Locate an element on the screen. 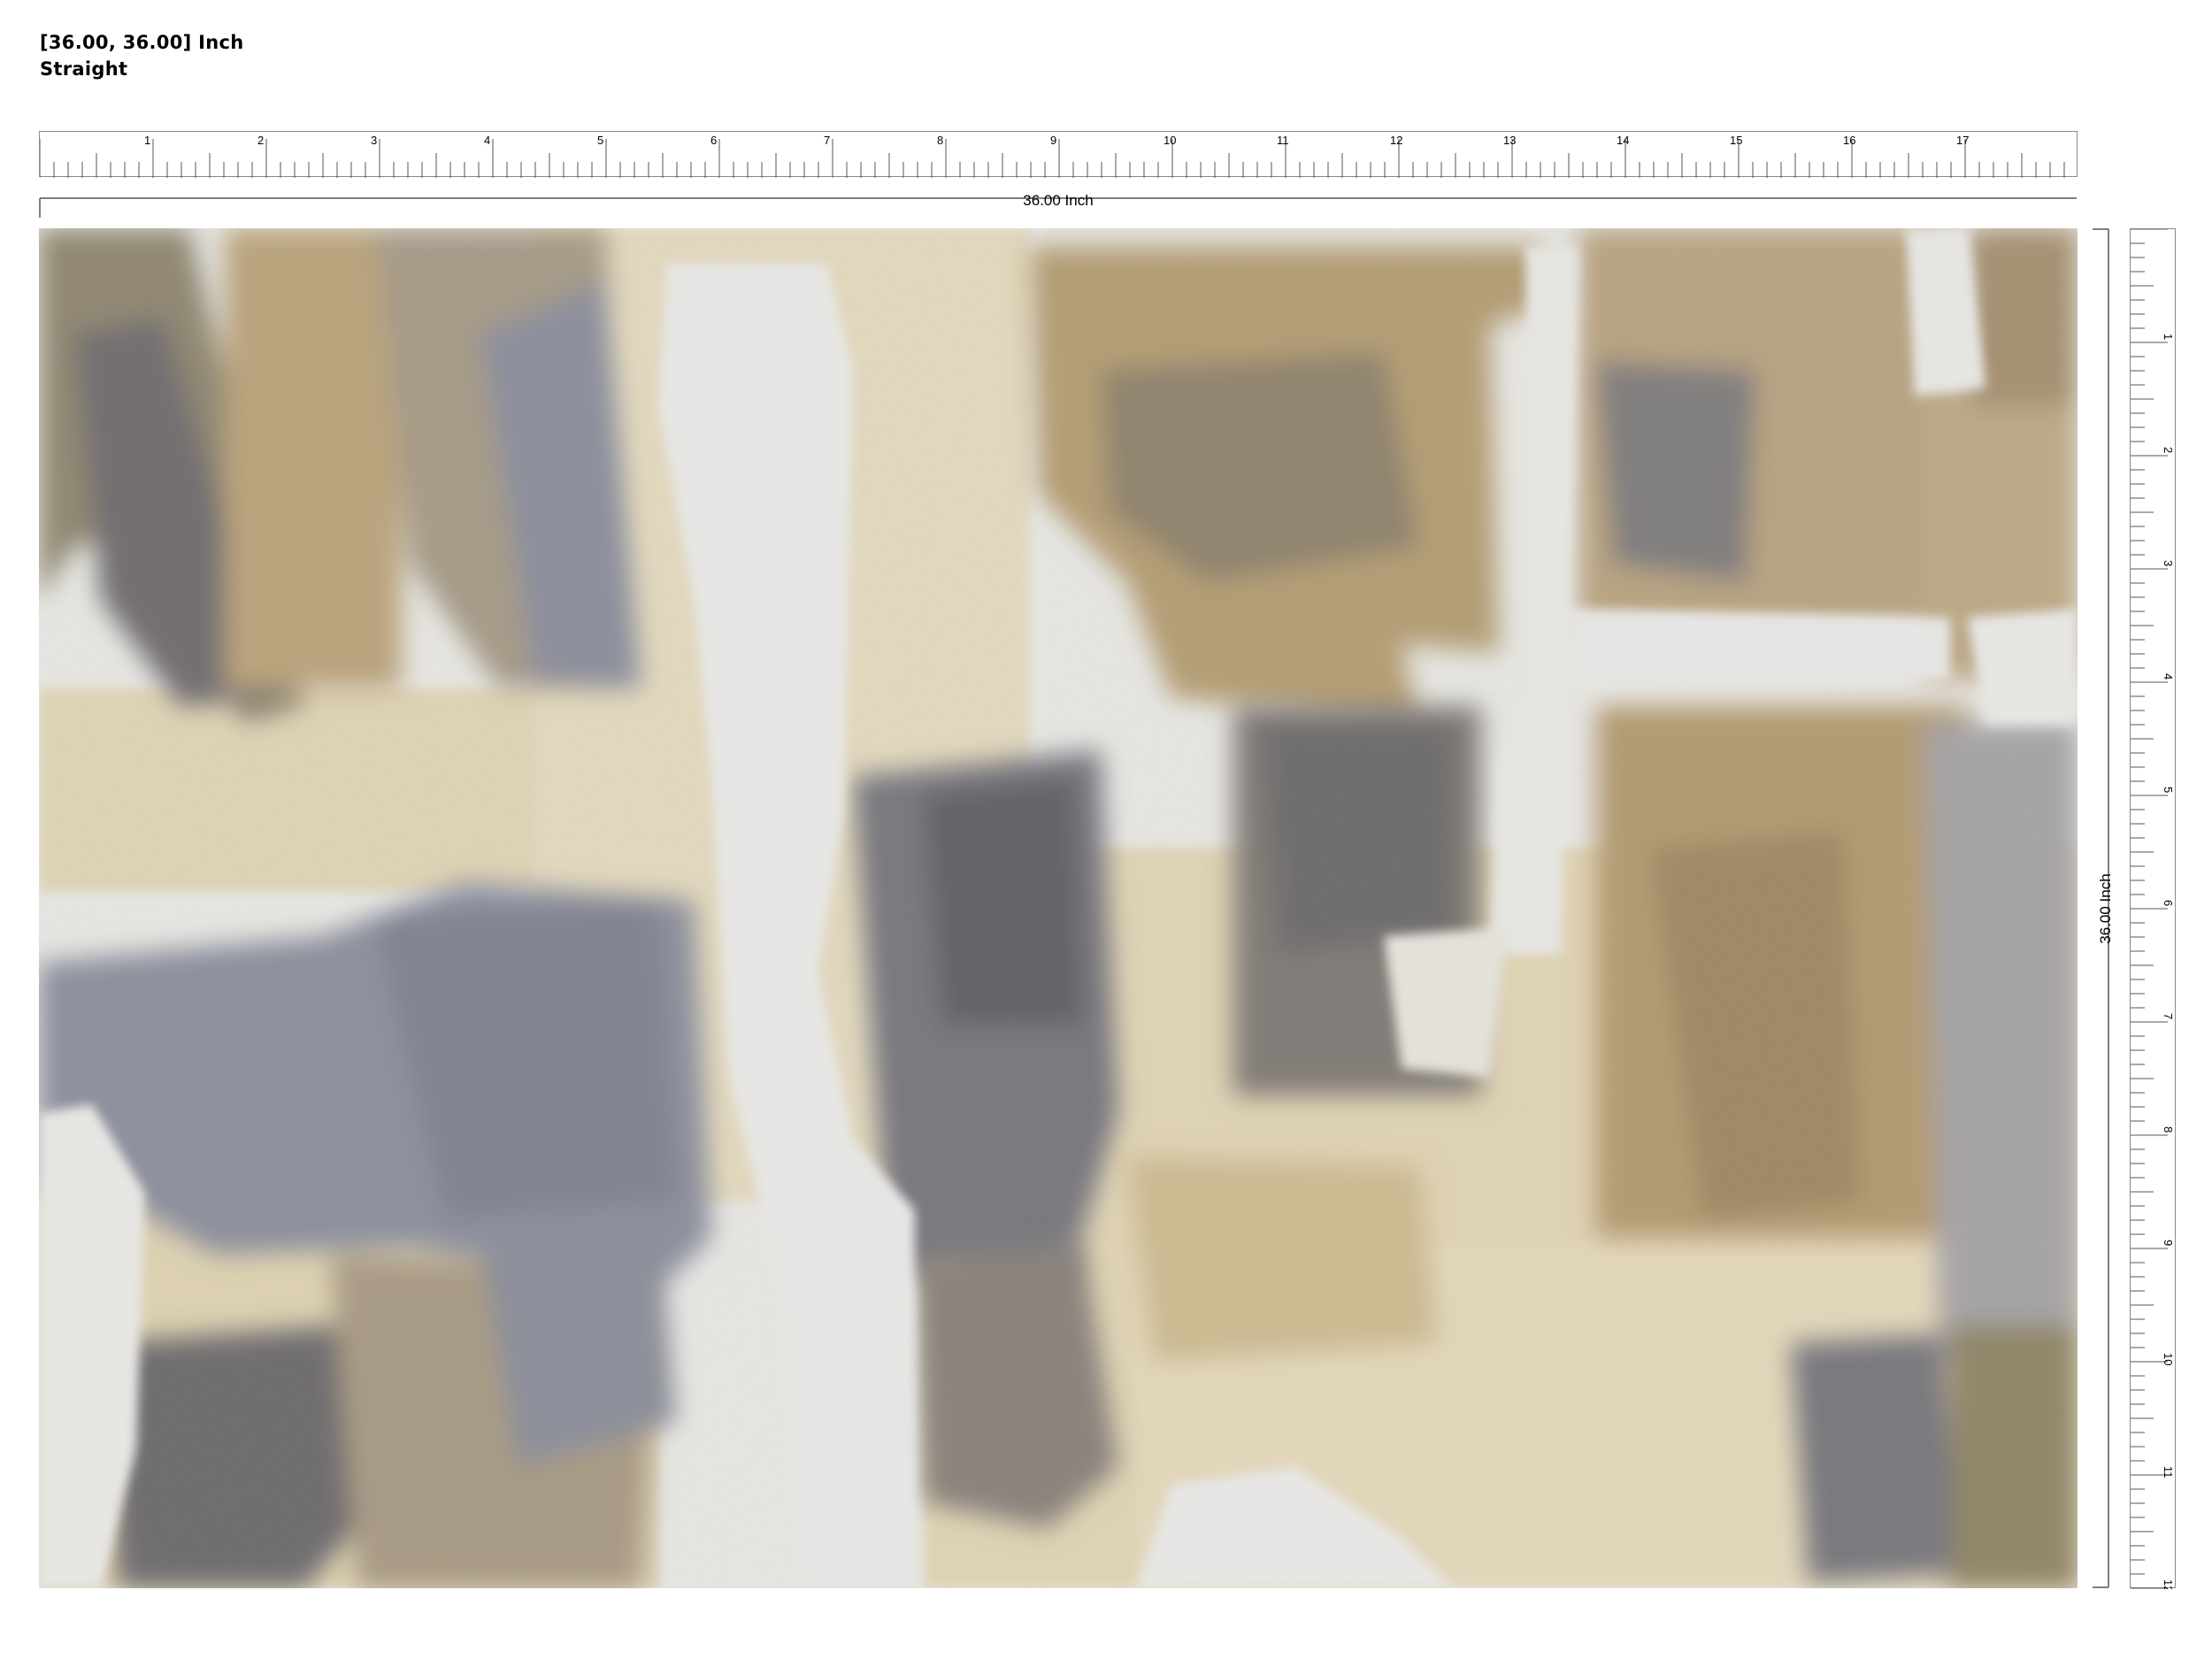  height-dimension: 36.00 Inch is located at coordinates (2106, 908).